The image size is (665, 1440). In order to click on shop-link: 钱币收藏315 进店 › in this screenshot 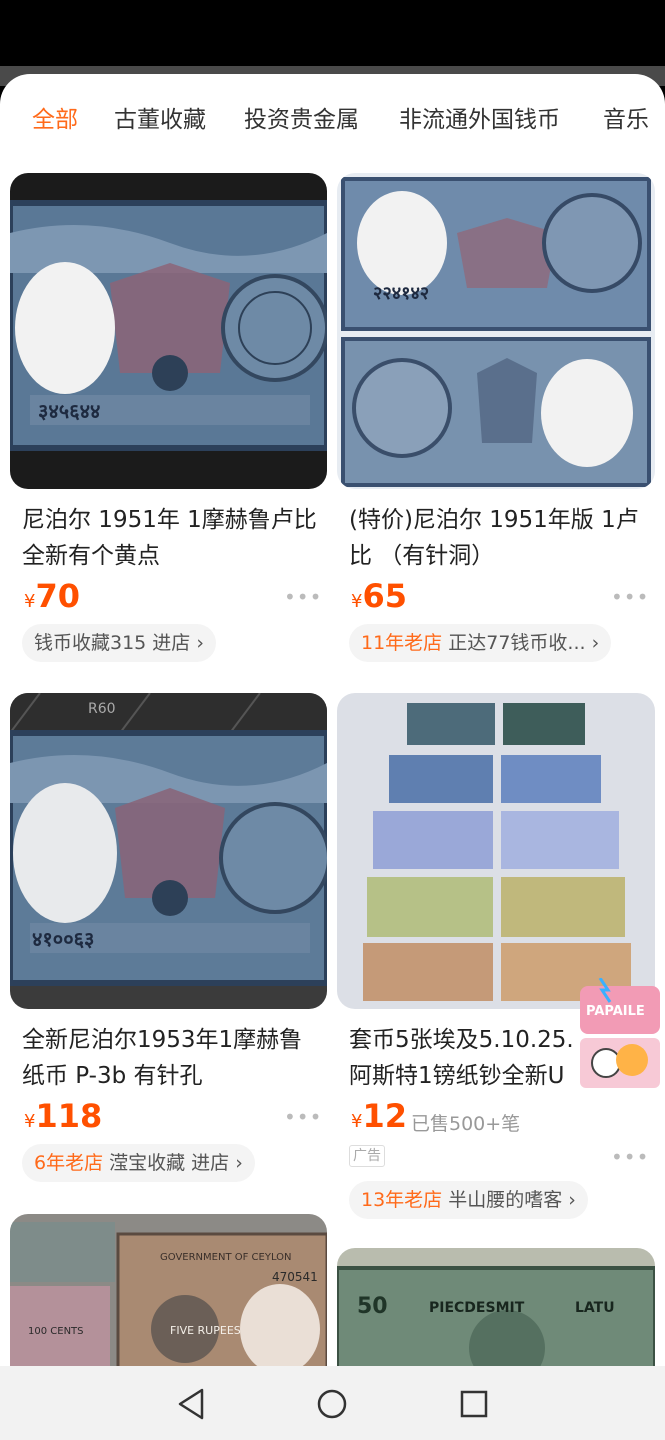, I will do `click(119, 643)`.